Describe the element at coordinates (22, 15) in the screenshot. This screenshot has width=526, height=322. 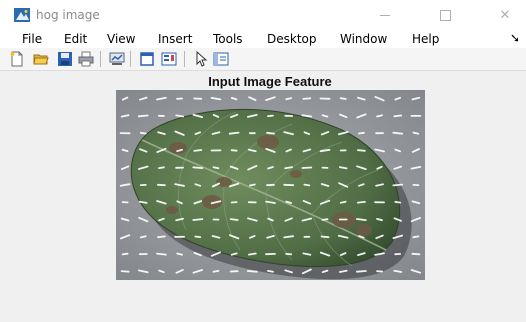
I see `matlab-figure-icon` at that location.